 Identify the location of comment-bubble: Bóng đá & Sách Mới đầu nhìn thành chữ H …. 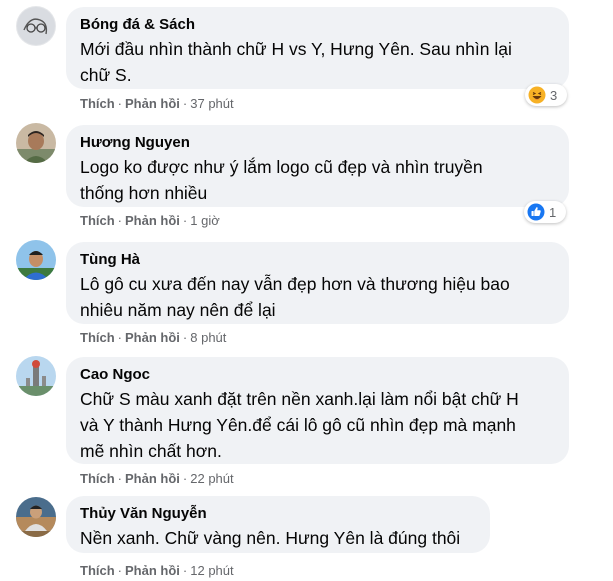
(317, 48).